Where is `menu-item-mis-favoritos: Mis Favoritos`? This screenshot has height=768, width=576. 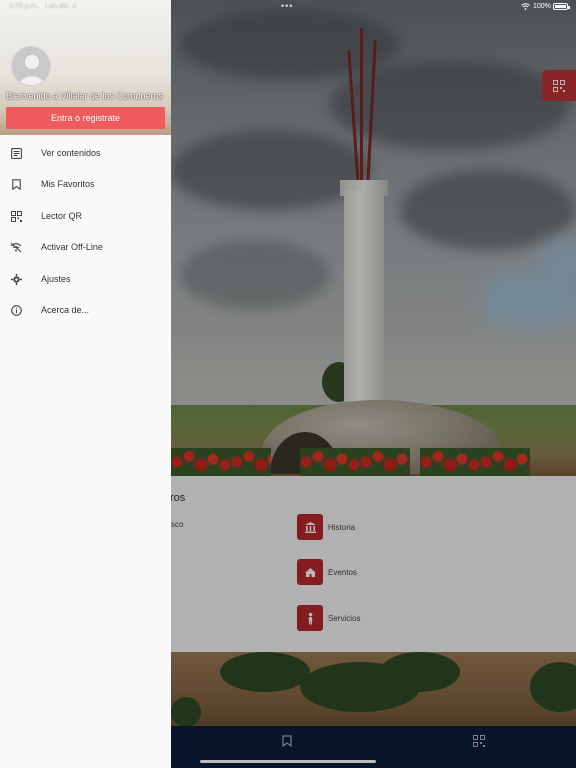 menu-item-mis-favoritos: Mis Favoritos is located at coordinates (85, 184).